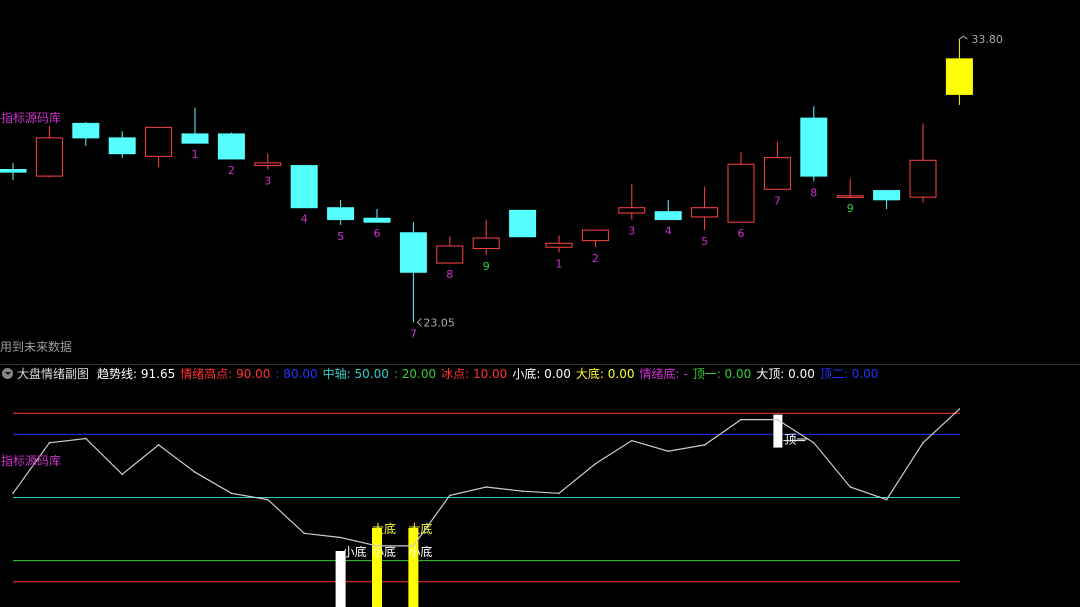  I want to click on dadi-label: 大底, so click(384, 528).